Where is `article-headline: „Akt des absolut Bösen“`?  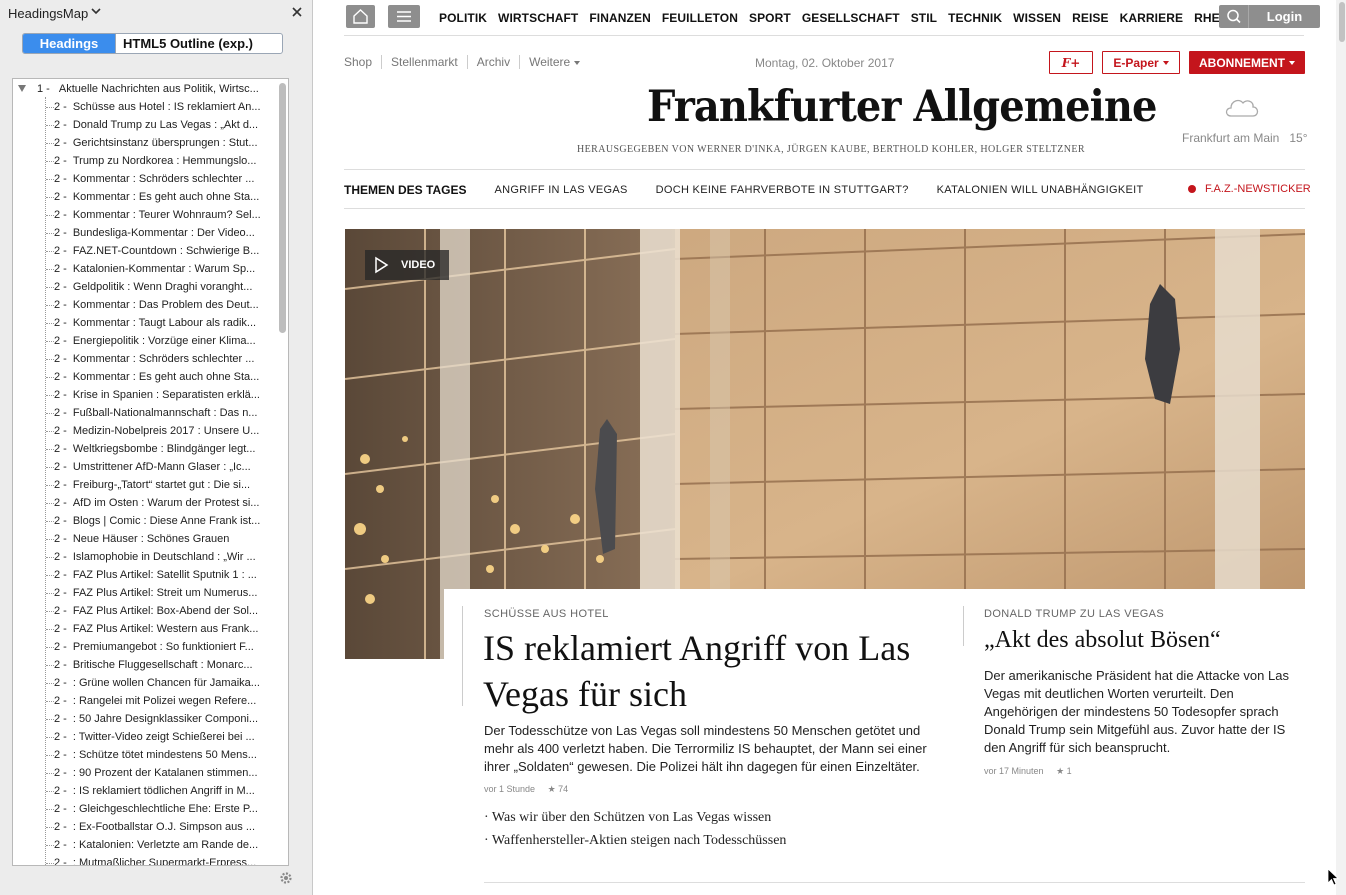 article-headline: „Akt des absolut Bösen“ is located at coordinates (1102, 640).